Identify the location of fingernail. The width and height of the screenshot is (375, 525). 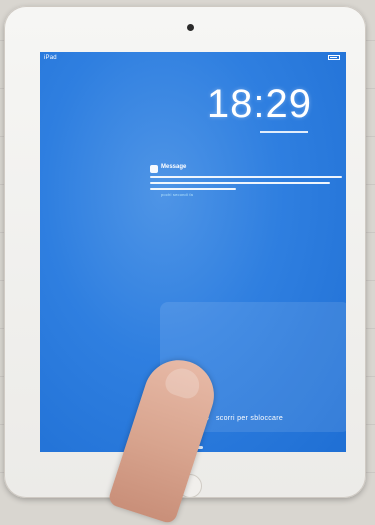
(183, 383).